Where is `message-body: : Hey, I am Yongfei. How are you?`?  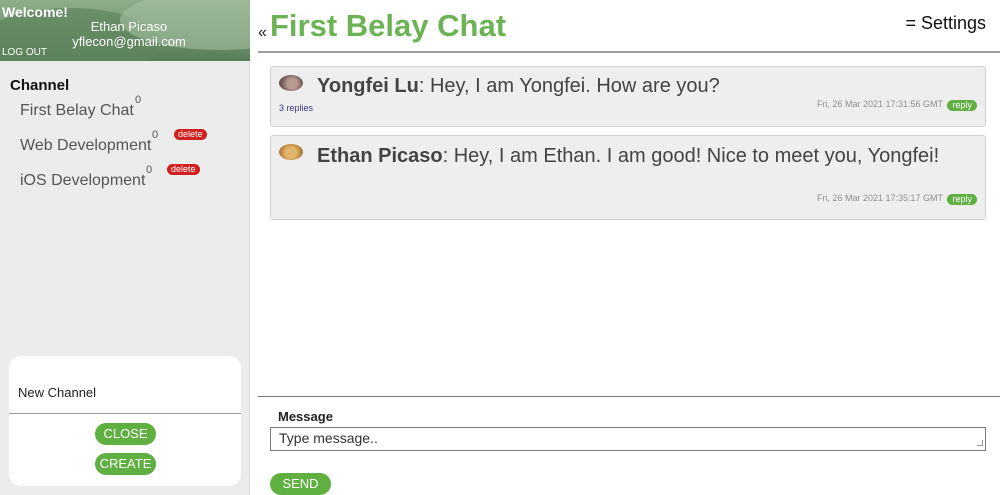
message-body: : Hey, I am Yongfei. How are you? is located at coordinates (569, 86).